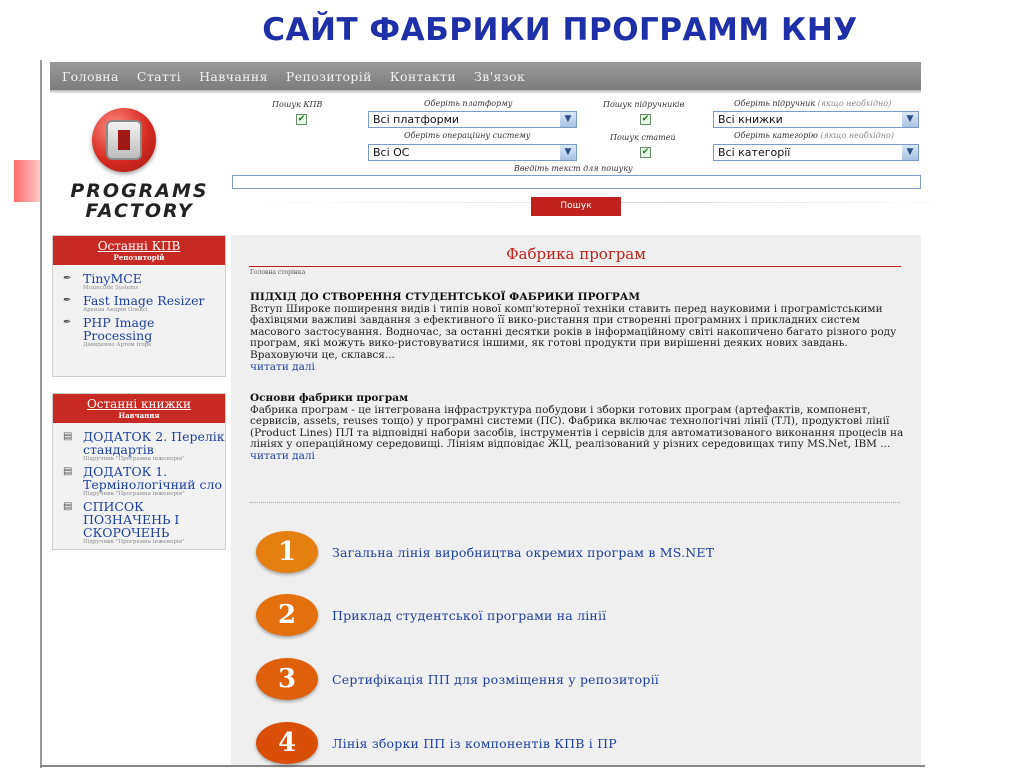  What do you see at coordinates (139, 211) in the screenshot?
I see `logo-text-factory: FACTORY` at bounding box center [139, 211].